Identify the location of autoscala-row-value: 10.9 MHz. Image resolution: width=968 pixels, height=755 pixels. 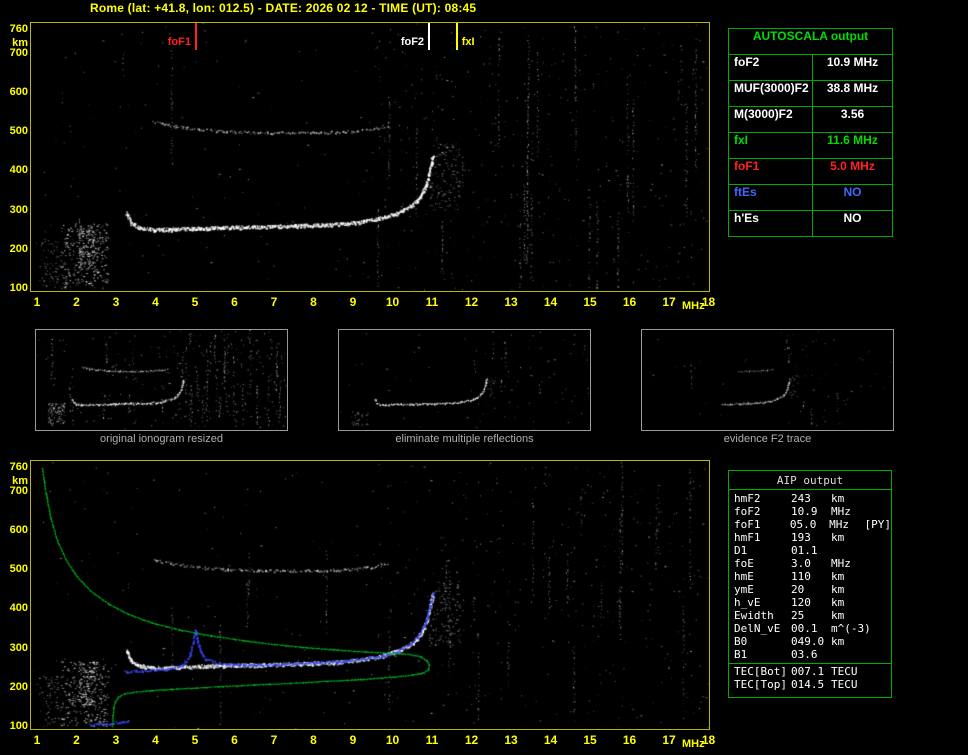
(852, 62).